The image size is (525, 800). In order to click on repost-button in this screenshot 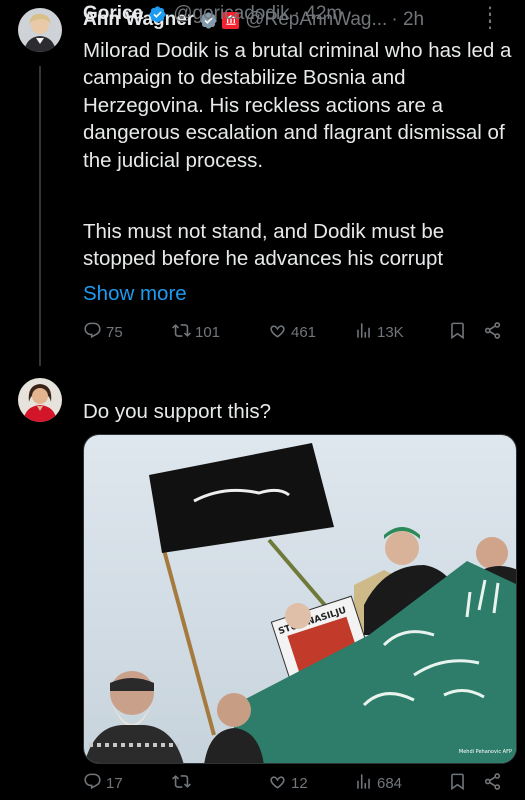, I will do `click(181, 783)`.